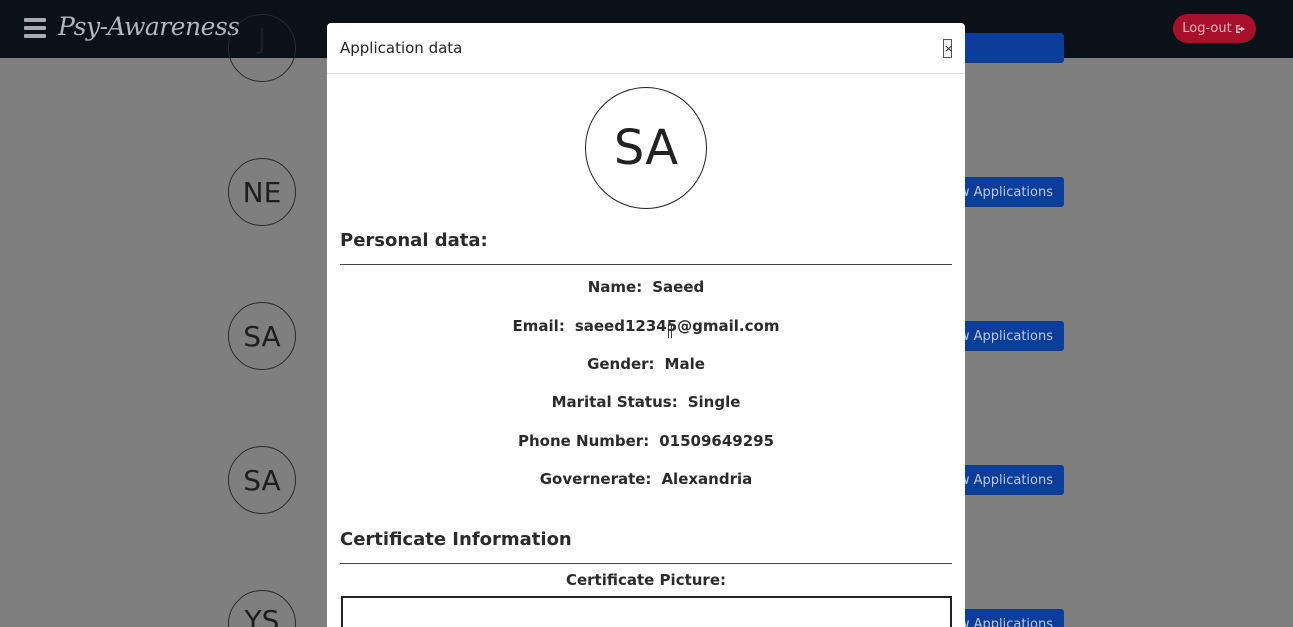 The image size is (1293, 627). I want to click on field-value: Male, so click(684, 364).